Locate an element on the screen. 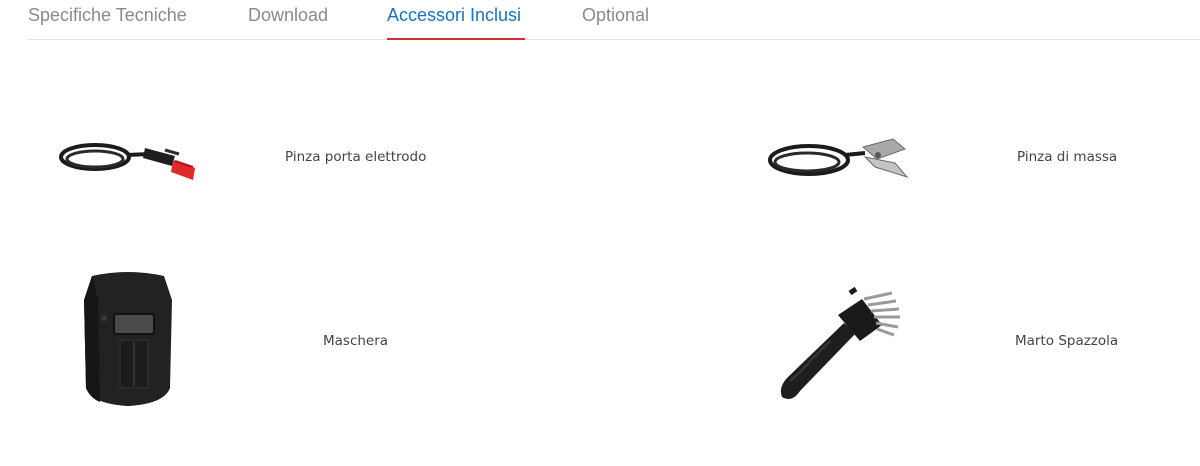  active-tab-indicator is located at coordinates (456, 39).